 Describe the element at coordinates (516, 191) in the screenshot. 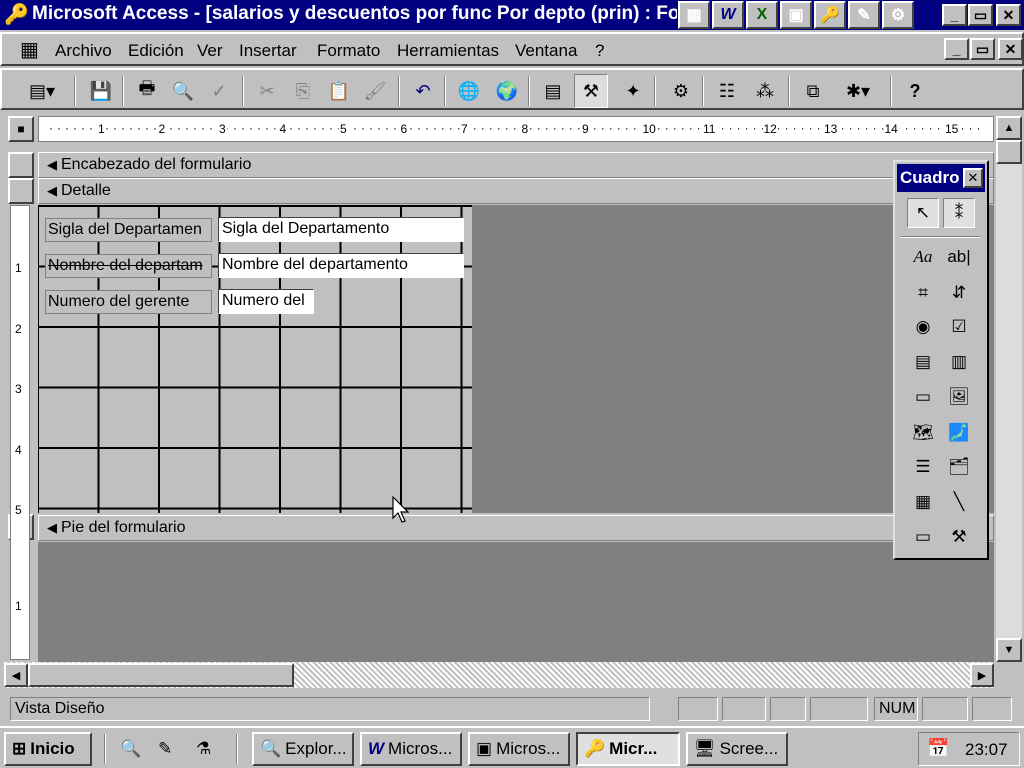

I see `detail-section-bar: ◀ Detalle` at that location.